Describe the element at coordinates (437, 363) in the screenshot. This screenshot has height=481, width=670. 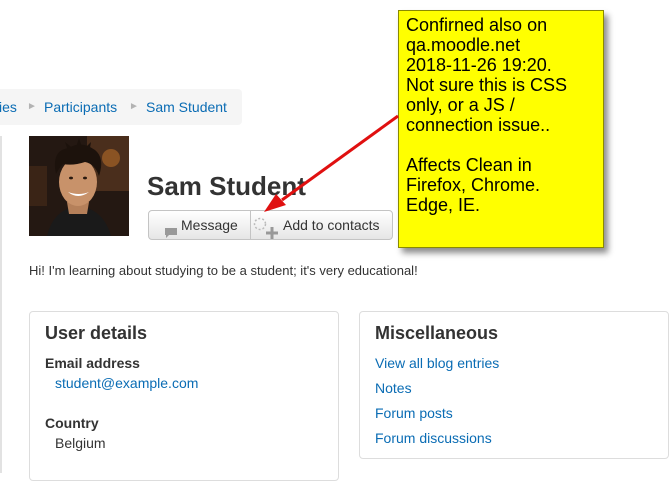
I see `view-blog-entries-link: View all blog entries` at that location.